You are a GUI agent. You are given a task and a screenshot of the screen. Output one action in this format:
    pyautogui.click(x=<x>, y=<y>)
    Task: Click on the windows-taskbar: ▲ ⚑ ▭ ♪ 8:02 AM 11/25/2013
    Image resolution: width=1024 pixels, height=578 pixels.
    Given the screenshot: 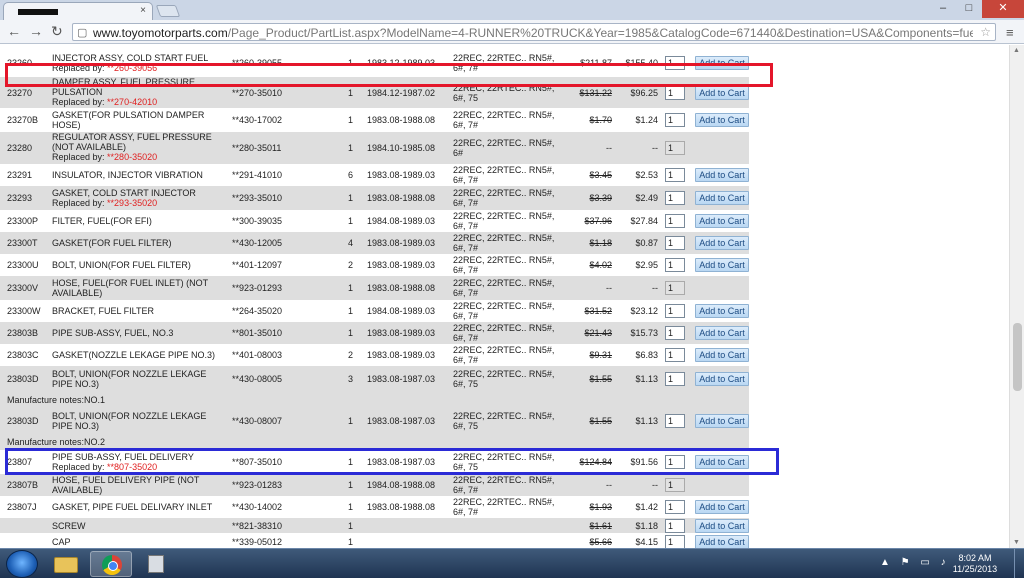 What is the action you would take?
    pyautogui.click(x=512, y=563)
    